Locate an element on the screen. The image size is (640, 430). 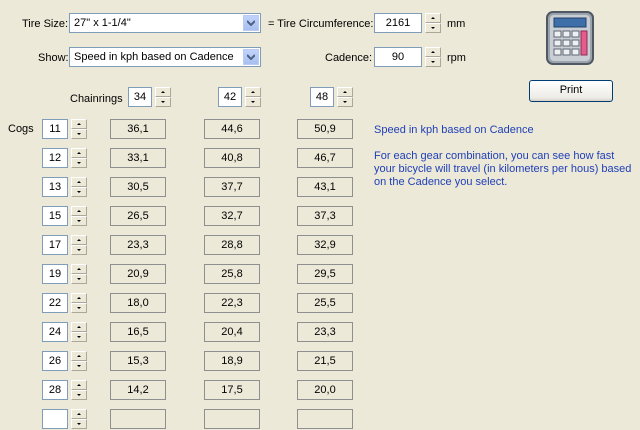
calculator-icon is located at coordinates (570, 38).